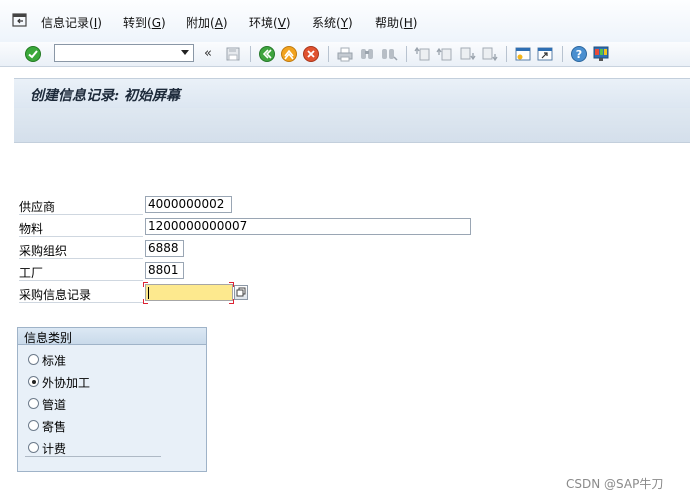 Image resolution: width=690 pixels, height=498 pixels. What do you see at coordinates (112, 336) in the screenshot?
I see `group-title-bar: 信息类别` at bounding box center [112, 336].